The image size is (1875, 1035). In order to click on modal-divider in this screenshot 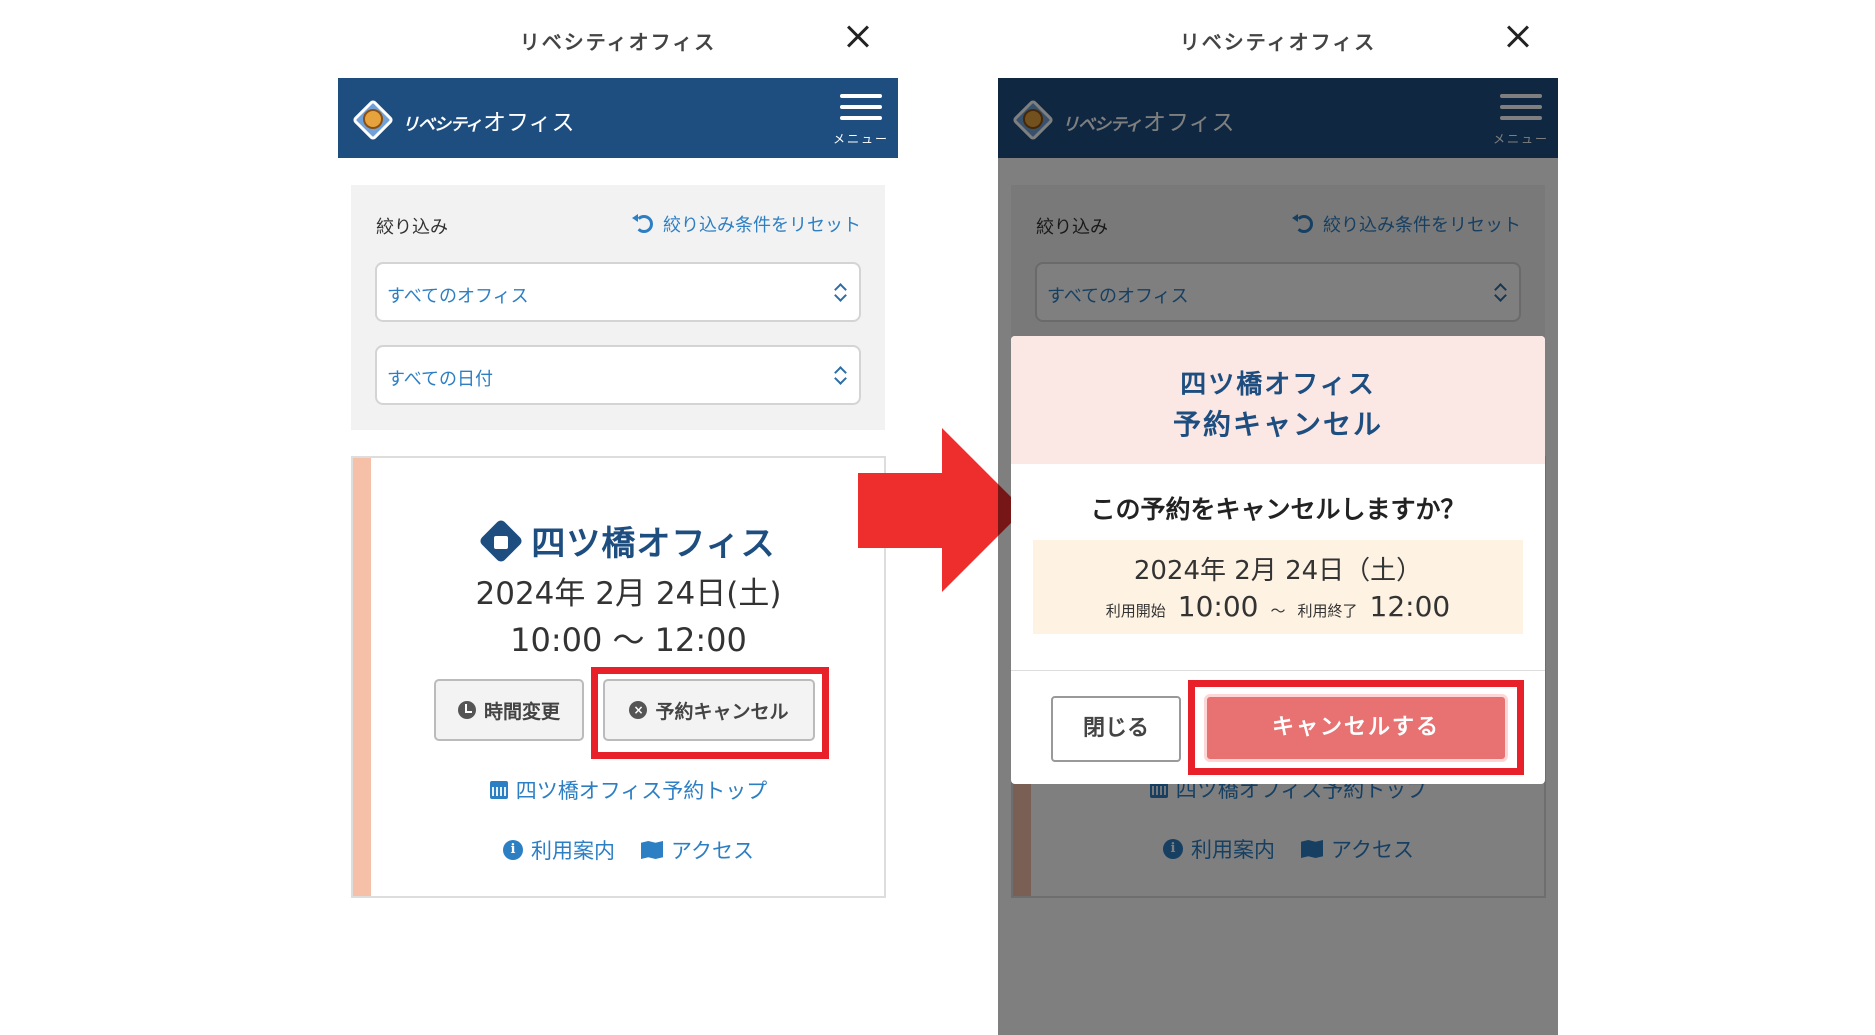, I will do `click(1278, 670)`.